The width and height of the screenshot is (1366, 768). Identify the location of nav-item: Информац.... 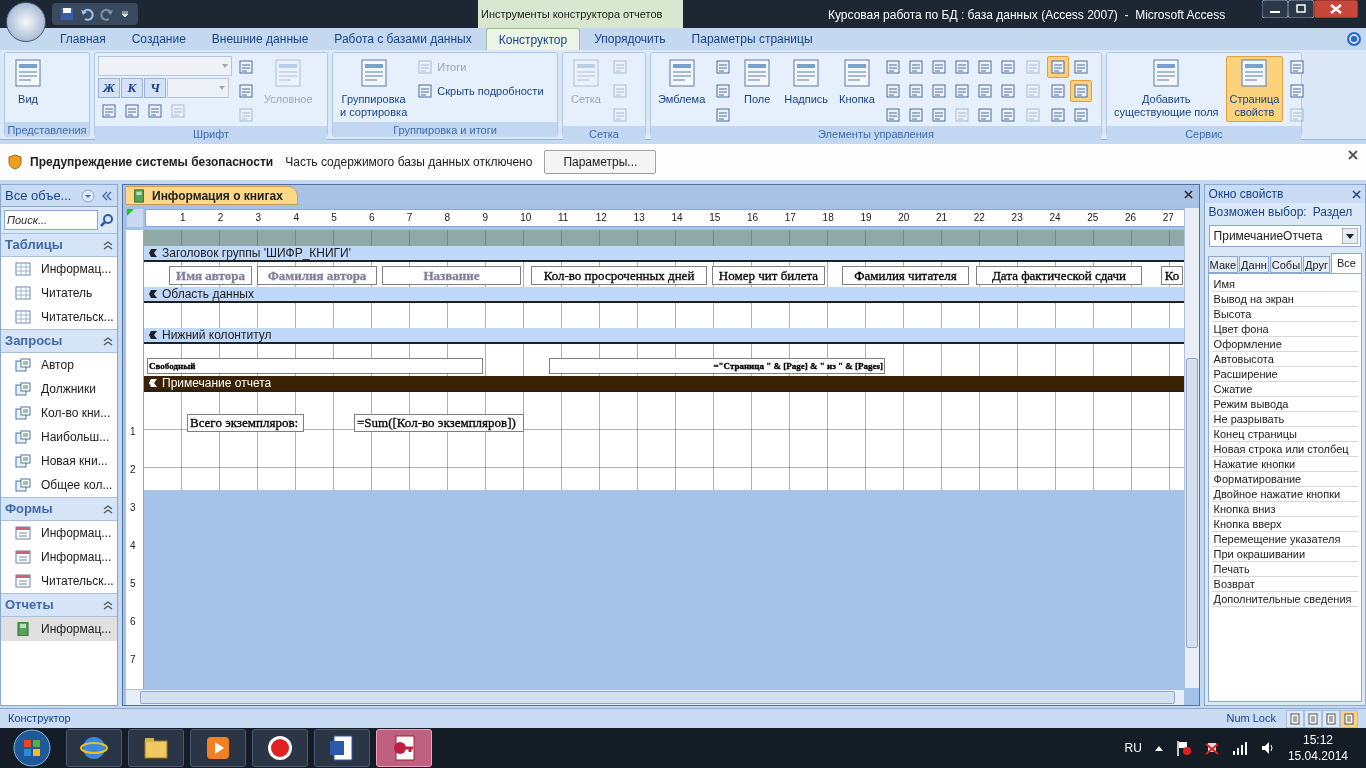
(59, 629).